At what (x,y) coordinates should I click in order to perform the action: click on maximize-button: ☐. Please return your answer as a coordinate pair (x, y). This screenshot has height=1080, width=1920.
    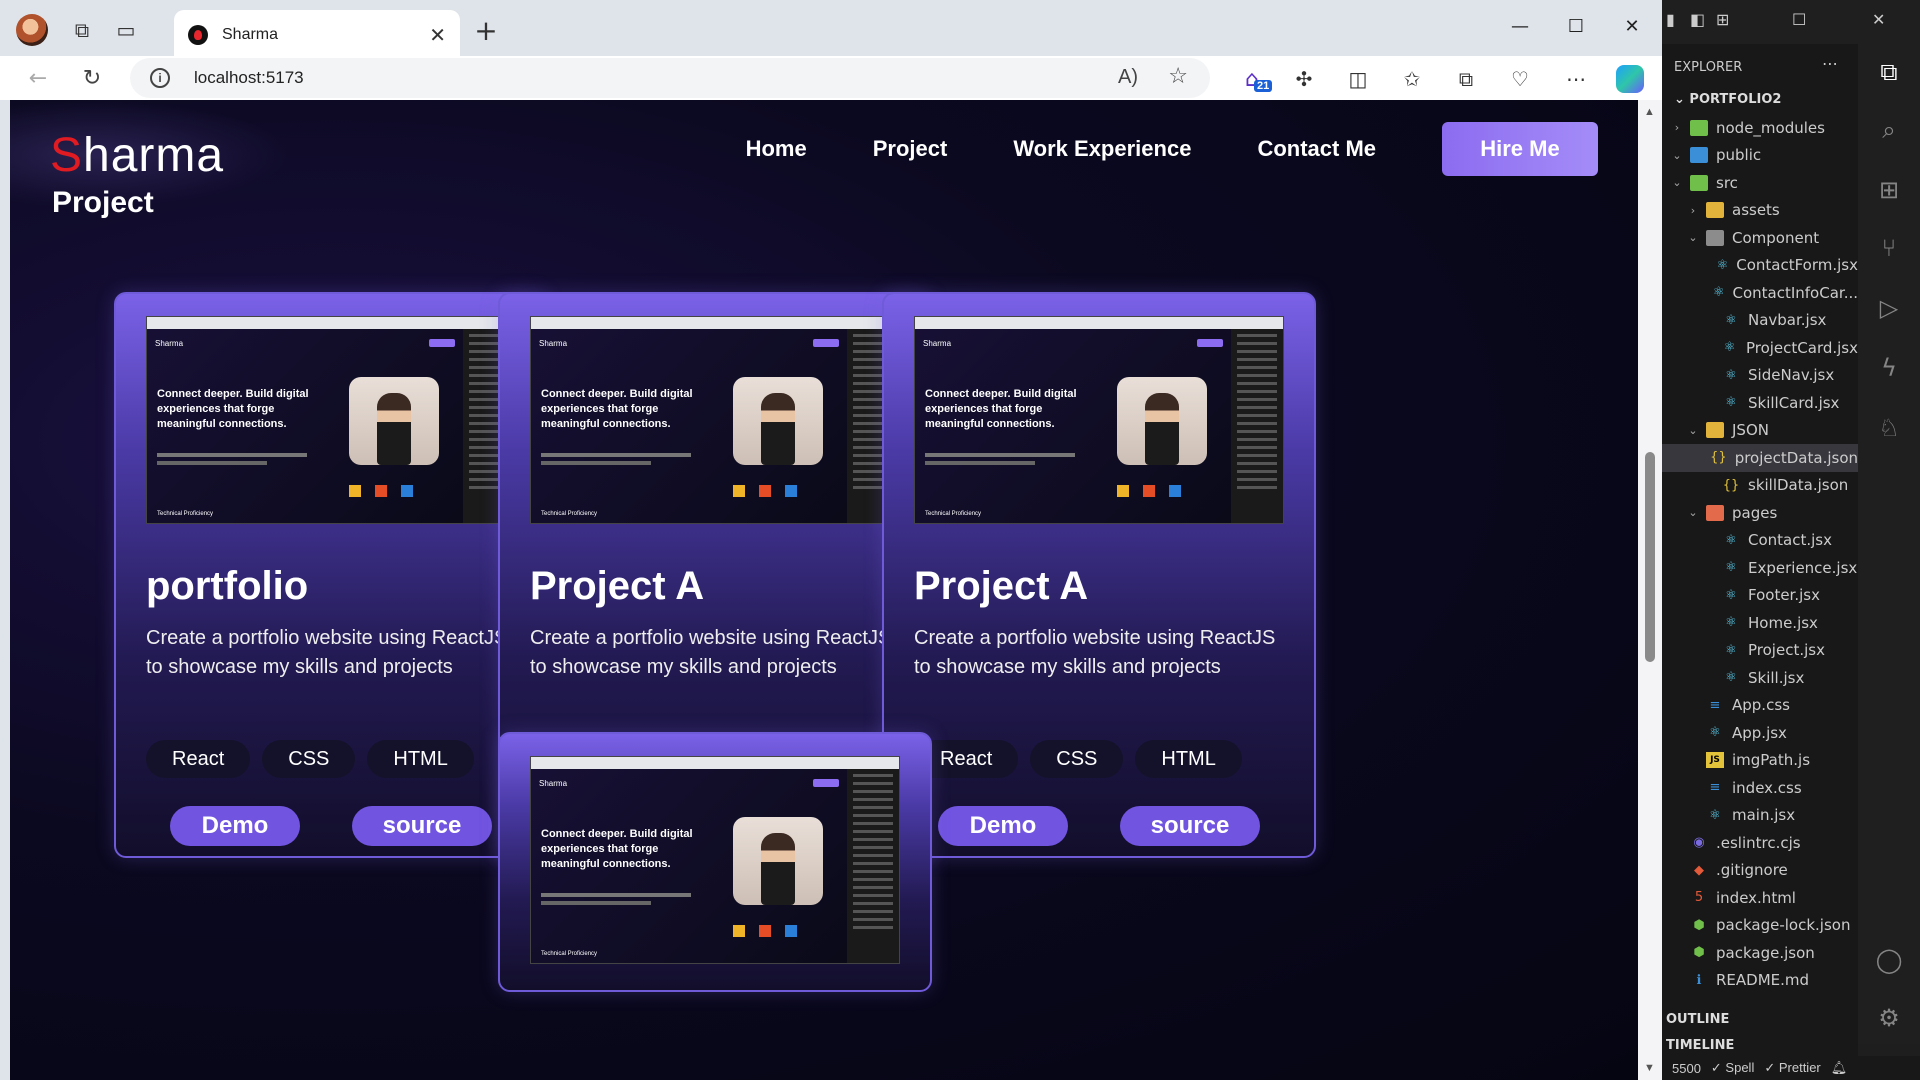
    Looking at the image, I should click on (1576, 26).